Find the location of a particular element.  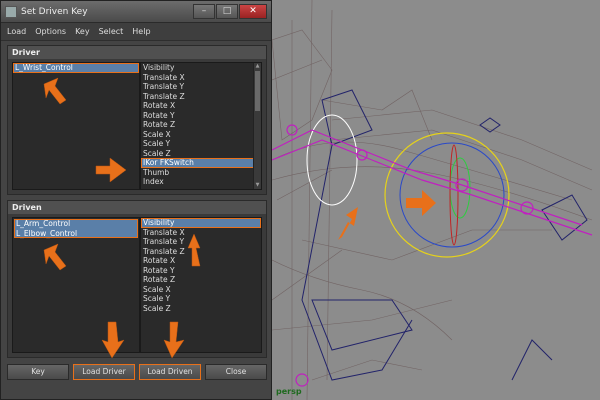

arrow-driven-objects-icon is located at coordinates (55, 257).